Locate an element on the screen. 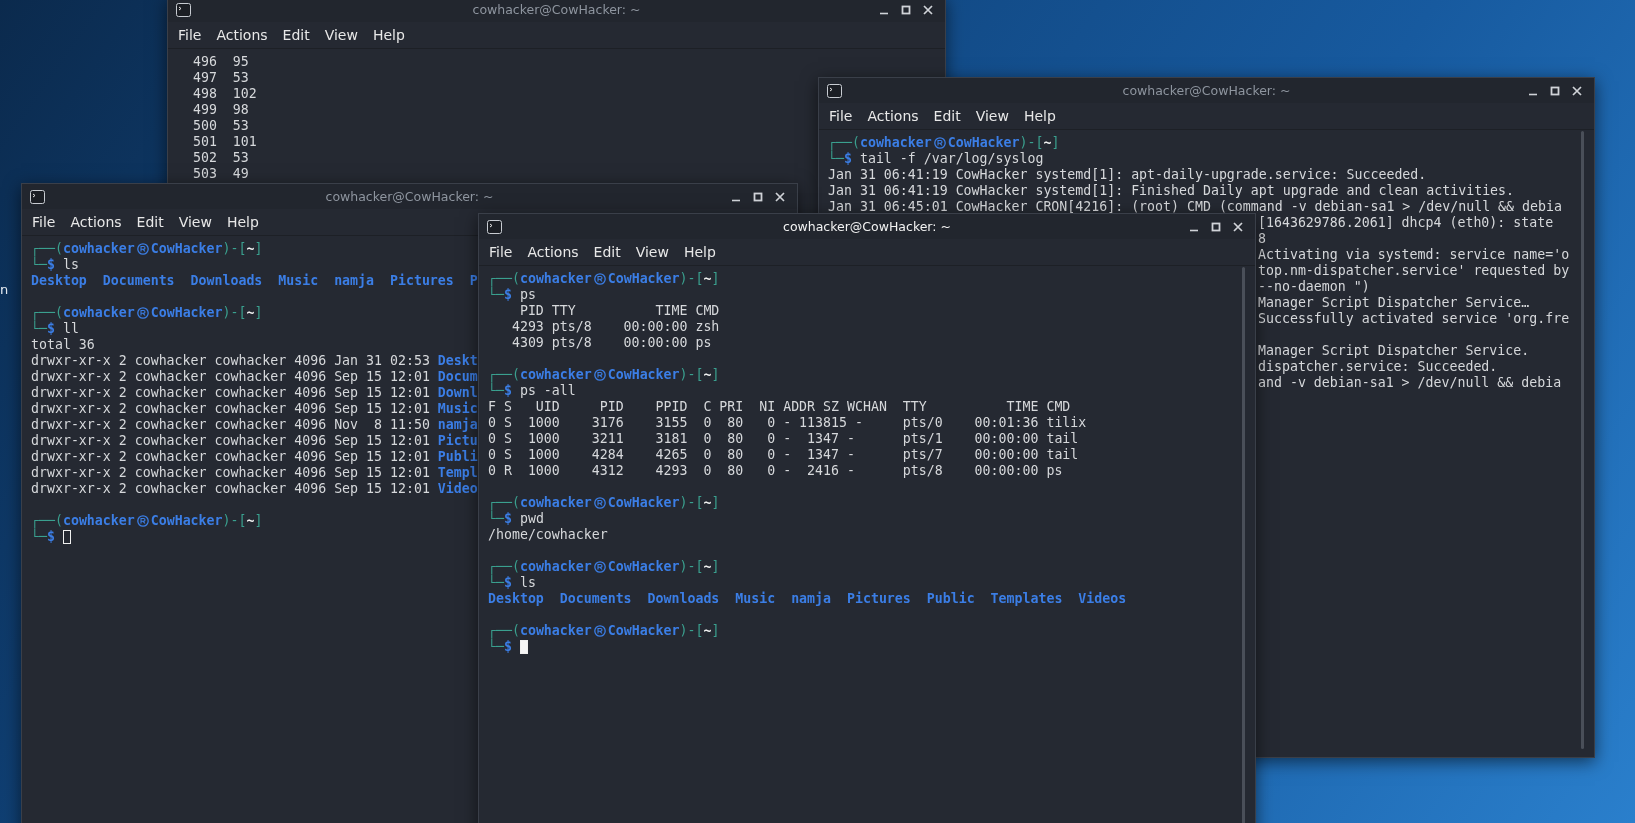 Image resolution: width=1635 pixels, height=823 pixels. output-line: F S UID PID PPID C PRI NI ADDR SZ WCHAN TTY TIME CMD is located at coordinates (779, 407).